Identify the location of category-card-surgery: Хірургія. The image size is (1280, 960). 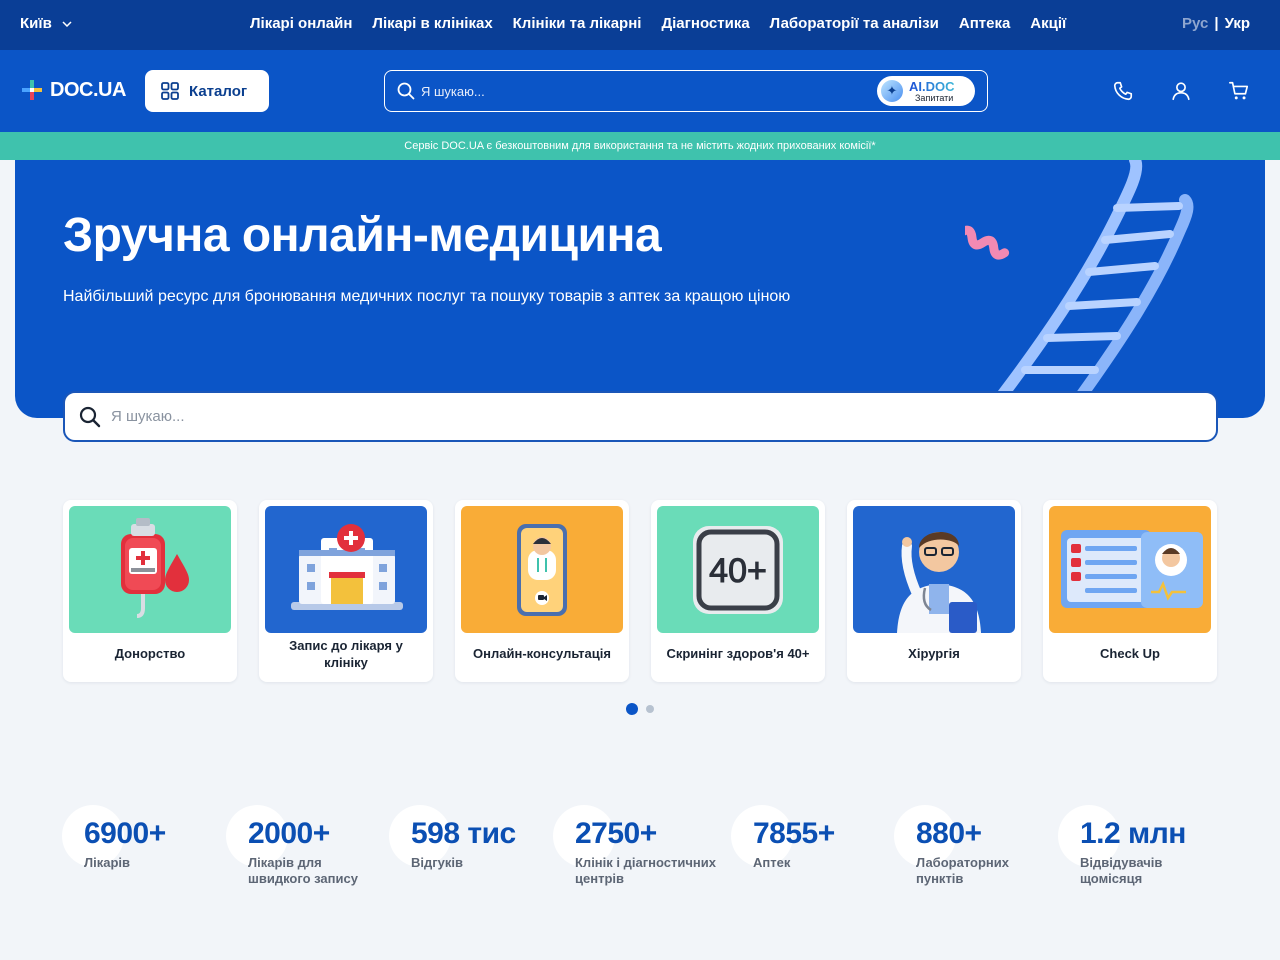
(934, 591).